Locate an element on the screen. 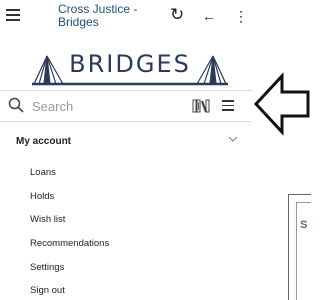  left-arrow-annotation-icon is located at coordinates (282, 104).